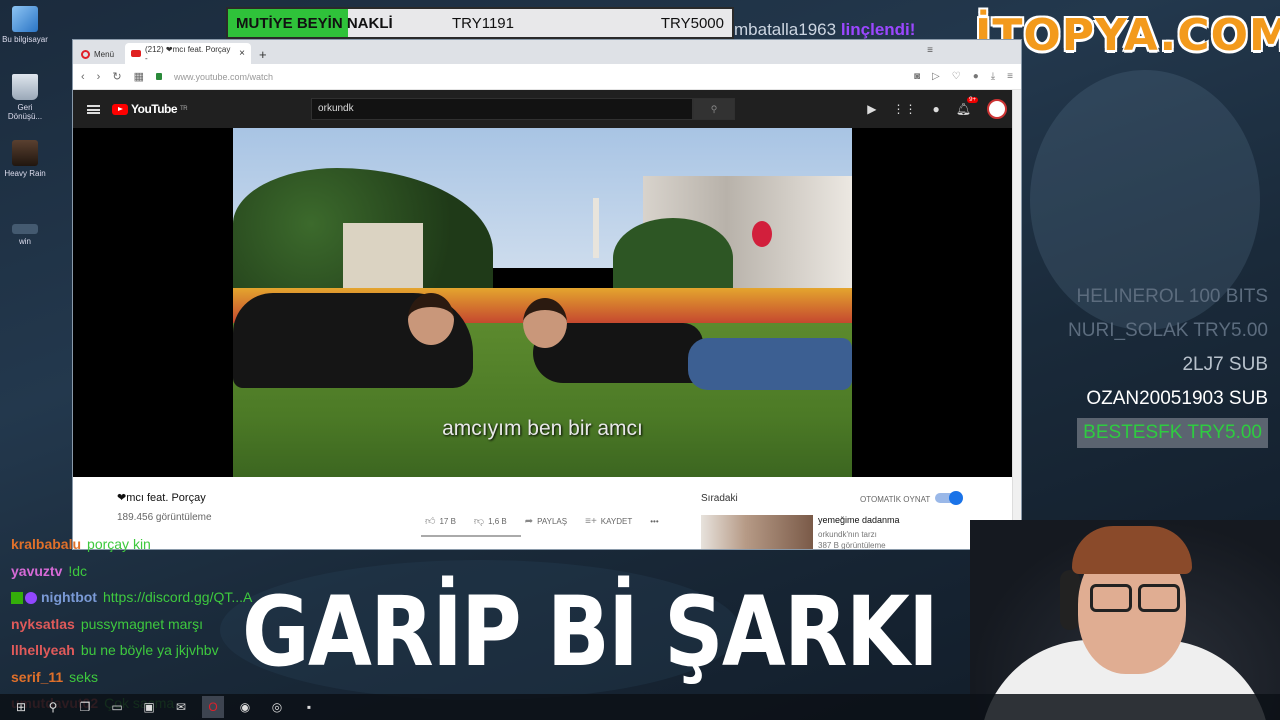 Image resolution: width=1280 pixels, height=720 pixels. I want to click on menu-icon: ≡, so click(1010, 76).